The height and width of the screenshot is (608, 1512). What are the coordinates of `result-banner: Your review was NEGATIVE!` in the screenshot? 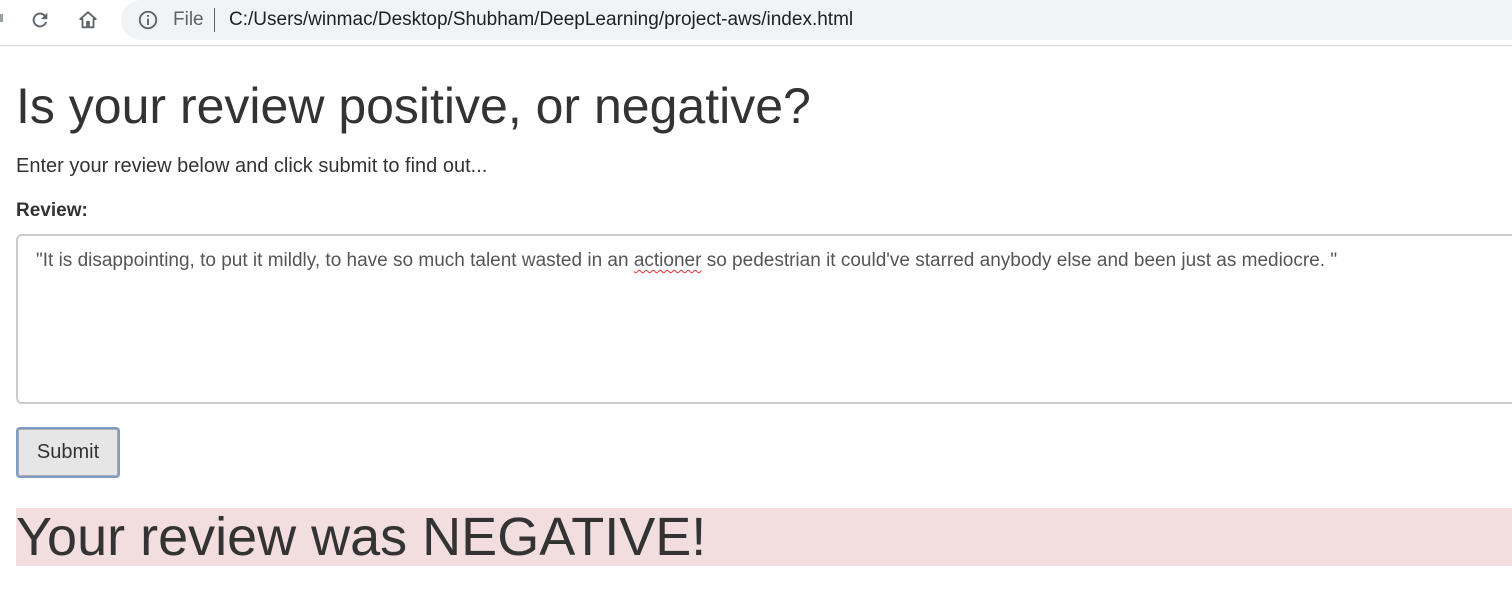 It's located at (764, 537).